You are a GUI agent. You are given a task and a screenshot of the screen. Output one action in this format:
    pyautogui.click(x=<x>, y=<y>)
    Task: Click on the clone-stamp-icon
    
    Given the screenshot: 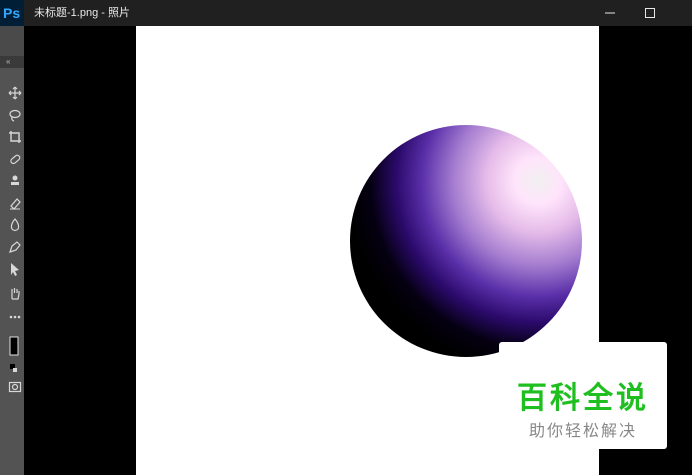 What is the action you would take?
    pyautogui.click(x=15, y=181)
    